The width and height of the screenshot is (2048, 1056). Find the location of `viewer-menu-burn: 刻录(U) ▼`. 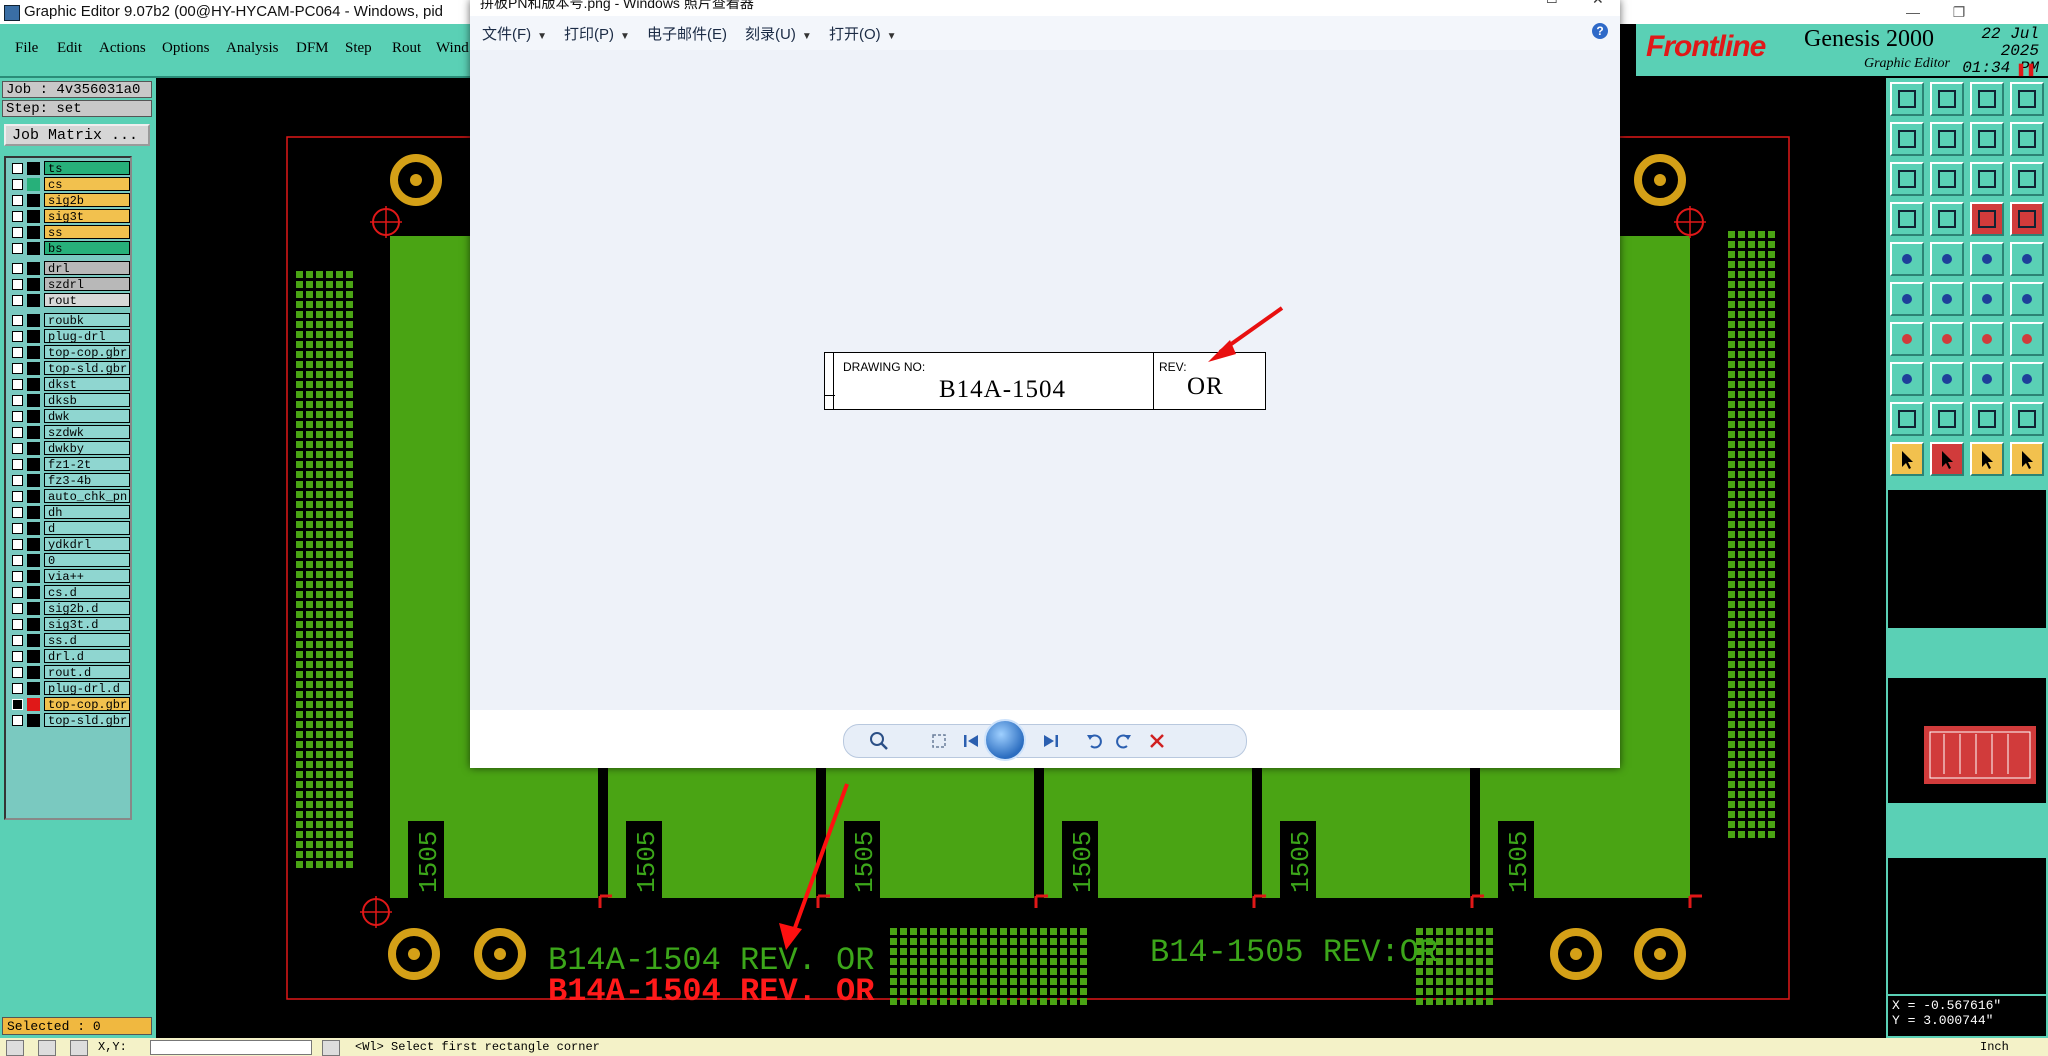

viewer-menu-burn: 刻录(U) ▼ is located at coordinates (778, 33).